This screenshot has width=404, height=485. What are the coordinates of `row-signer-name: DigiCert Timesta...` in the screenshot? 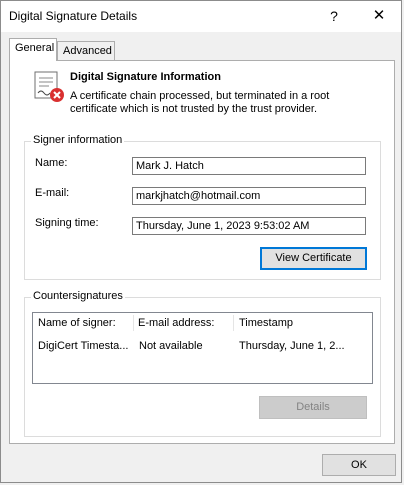 It's located at (83, 346).